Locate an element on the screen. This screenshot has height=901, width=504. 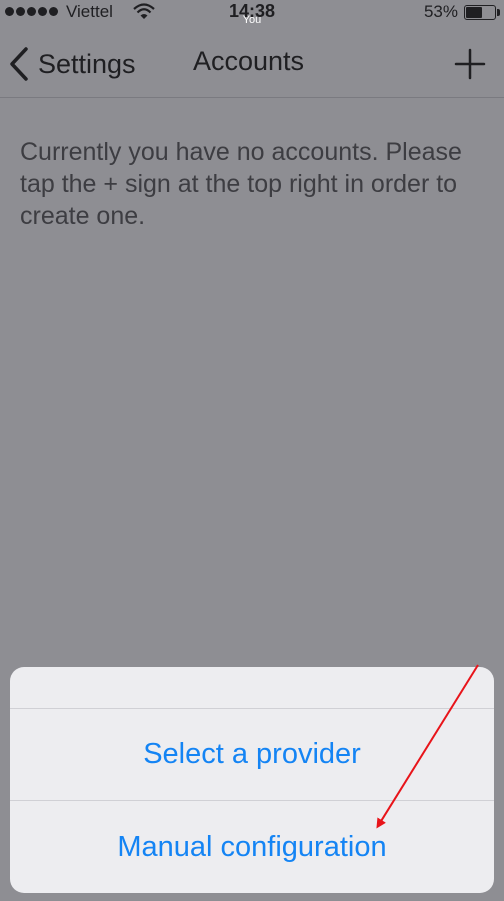
navigation-bar: Settings Accounts is located at coordinates (252, 62).